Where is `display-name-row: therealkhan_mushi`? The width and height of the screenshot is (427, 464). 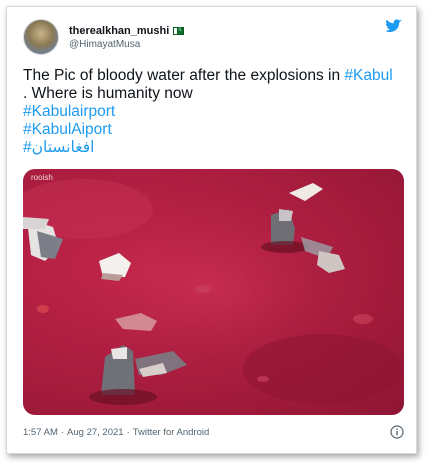
display-name-row: therealkhan_mushi is located at coordinates (127, 31).